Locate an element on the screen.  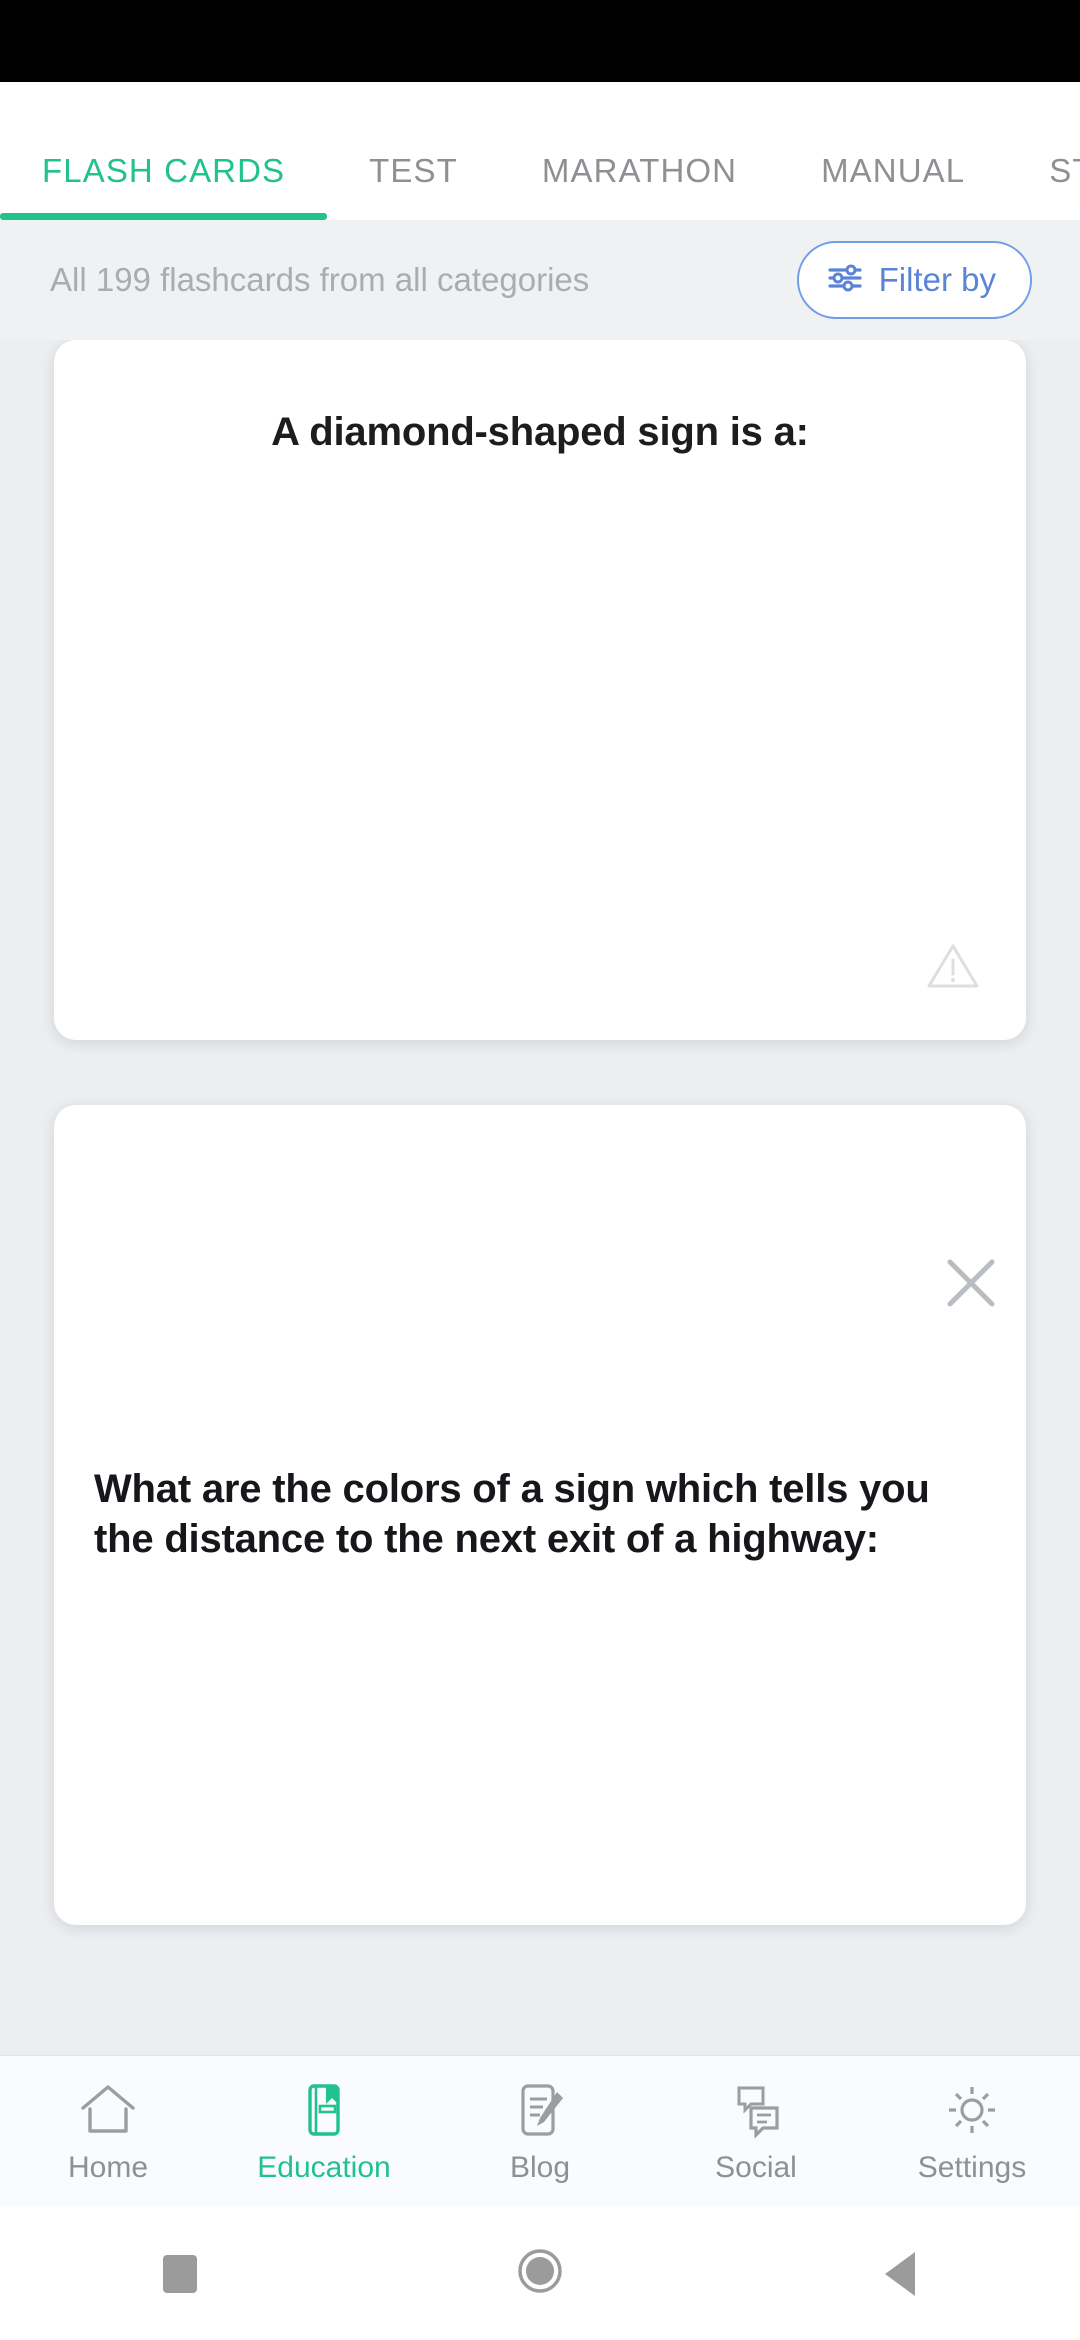
sliders-icon is located at coordinates (845, 280).